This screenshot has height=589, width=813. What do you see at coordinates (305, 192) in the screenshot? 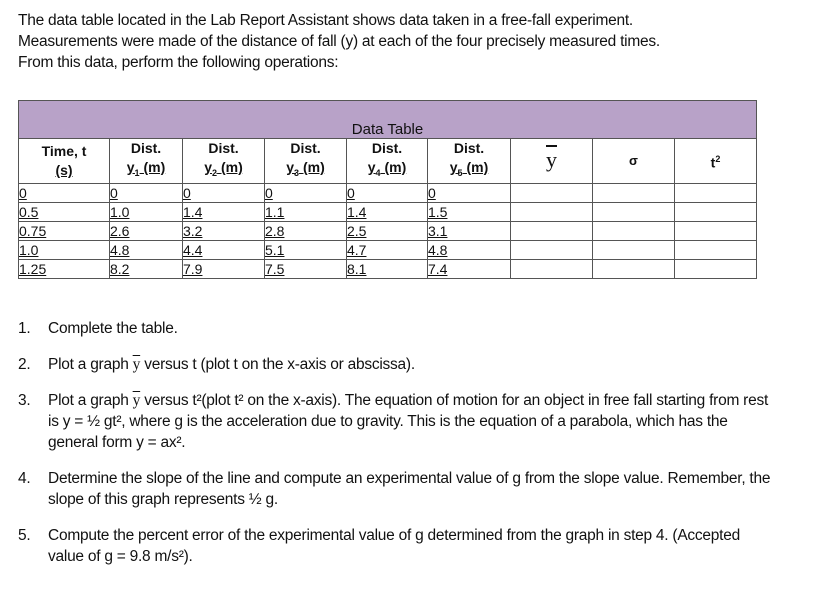
I see `cell-y3: 0` at bounding box center [305, 192].